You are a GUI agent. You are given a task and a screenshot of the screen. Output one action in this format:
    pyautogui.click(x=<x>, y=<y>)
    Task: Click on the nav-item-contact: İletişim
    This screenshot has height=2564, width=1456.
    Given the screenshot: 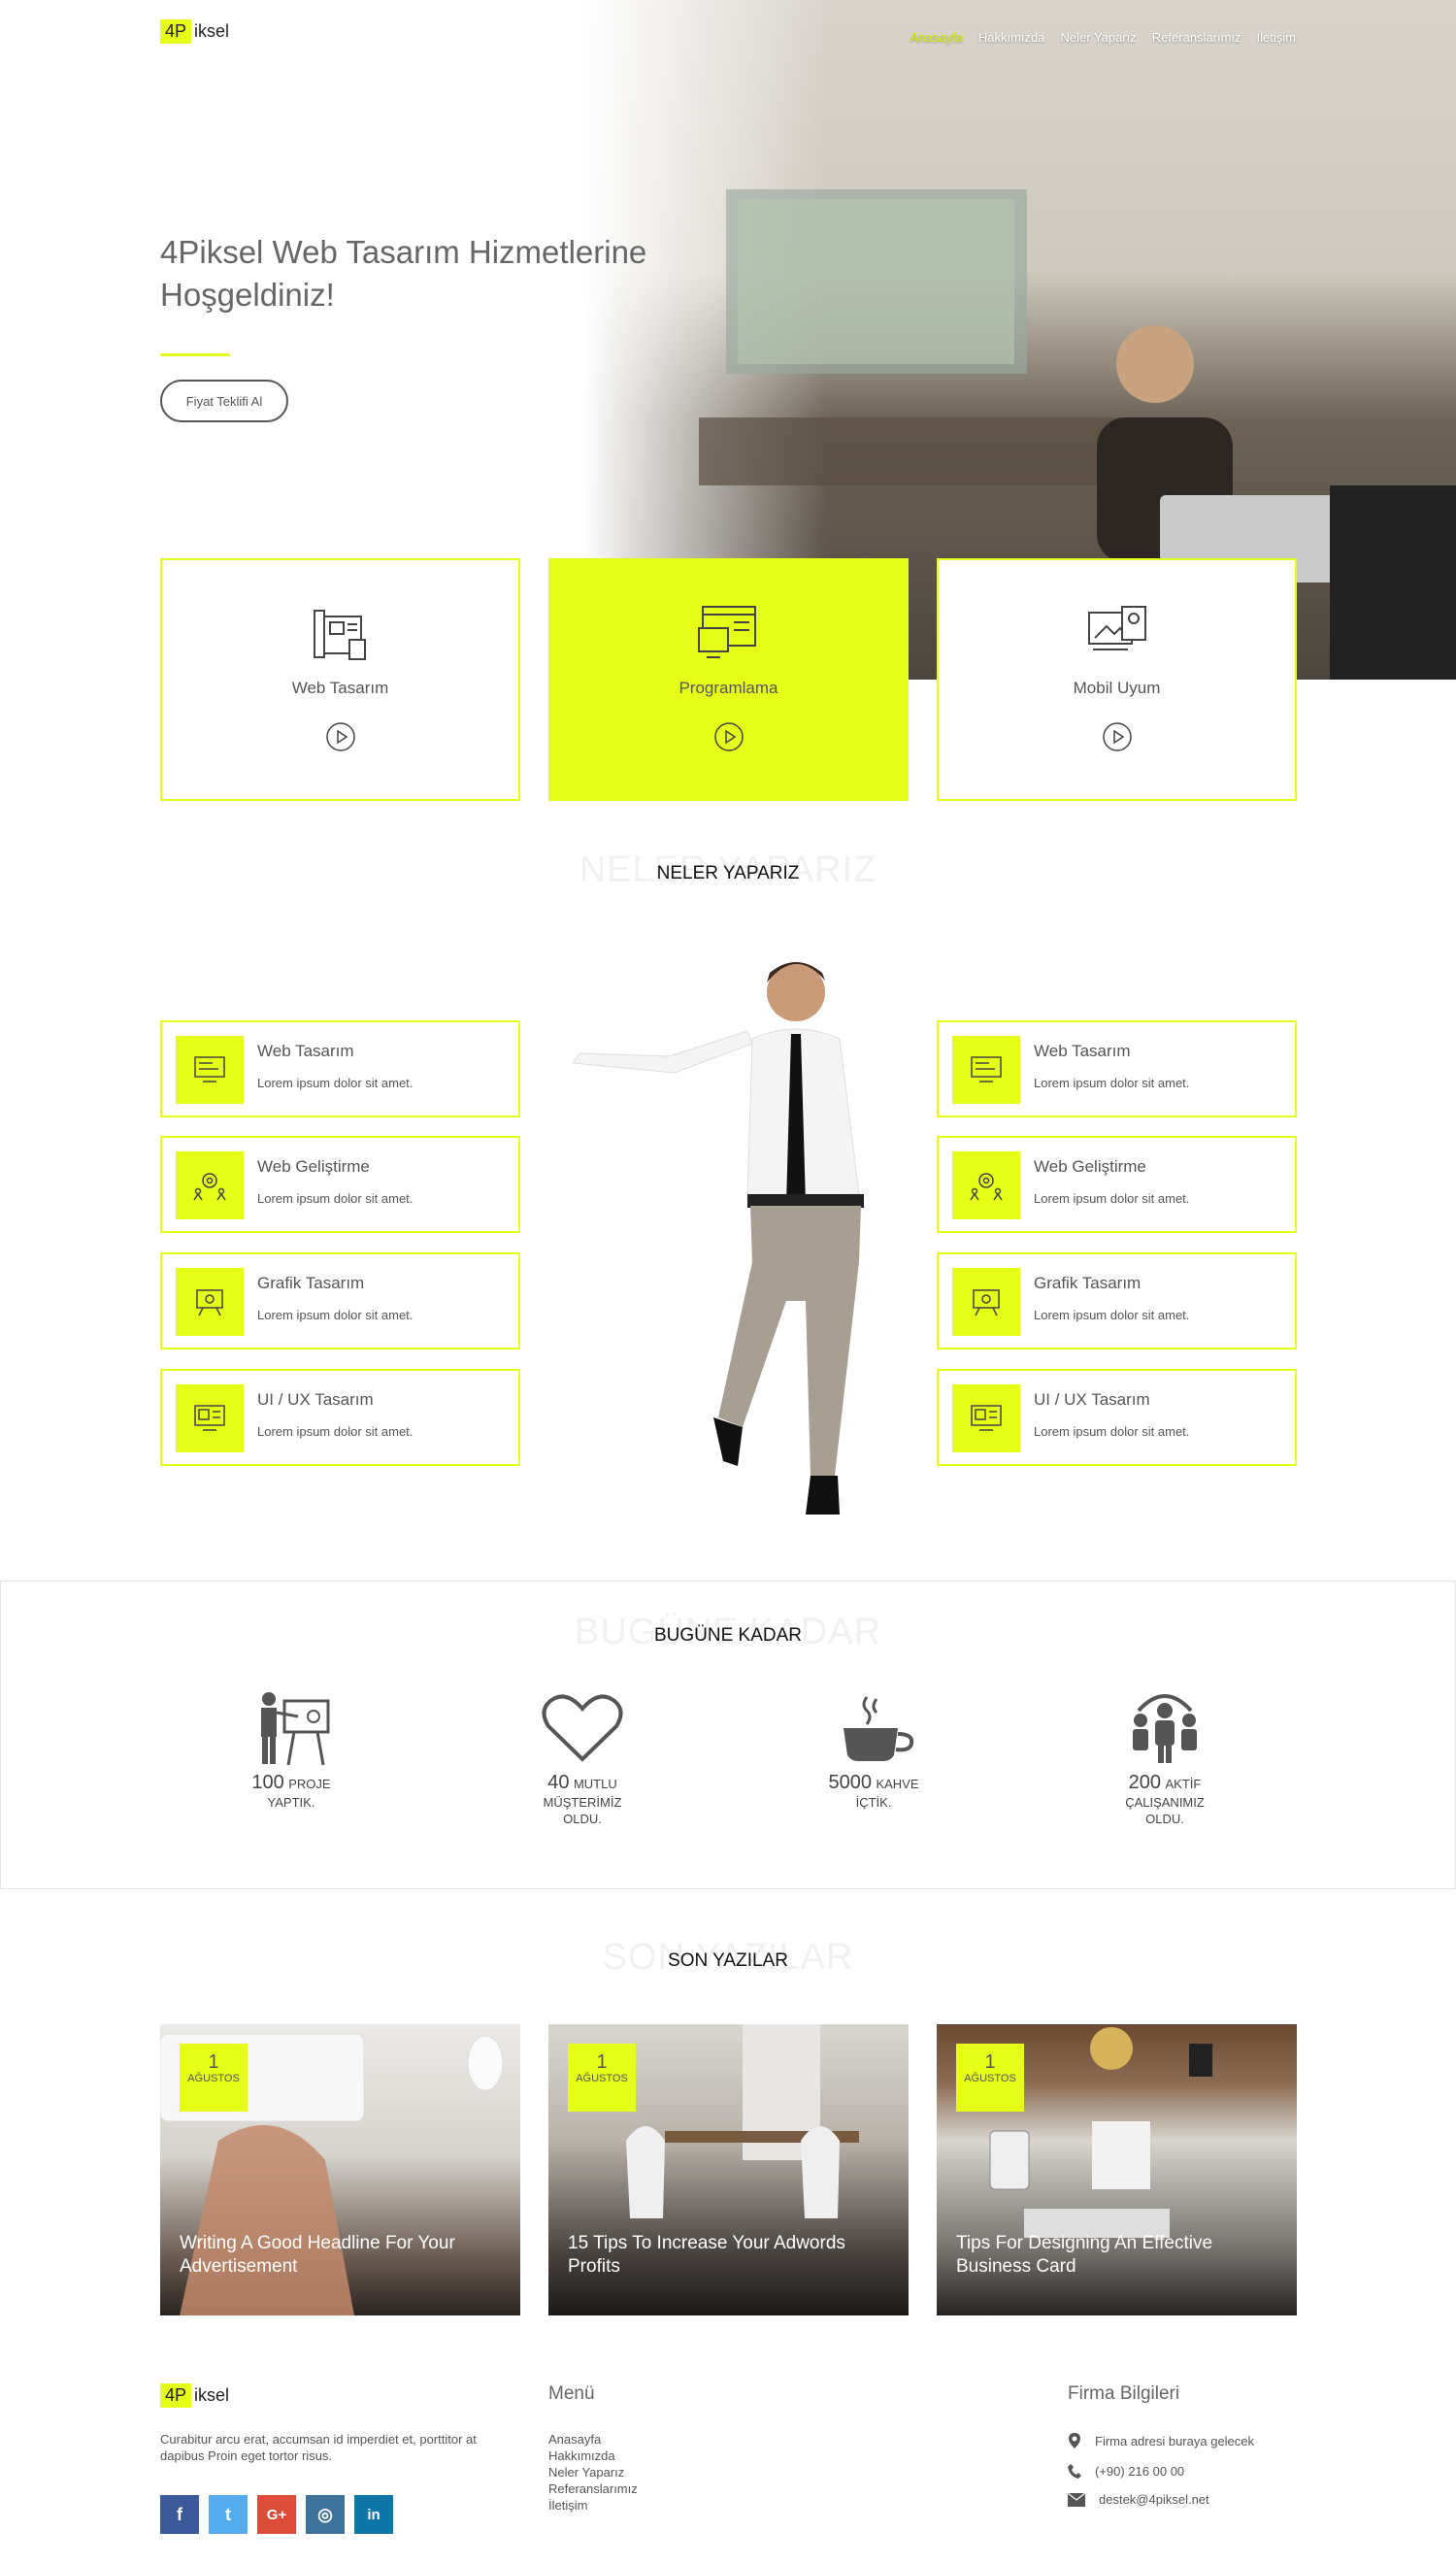 What is the action you would take?
    pyautogui.click(x=1276, y=37)
    